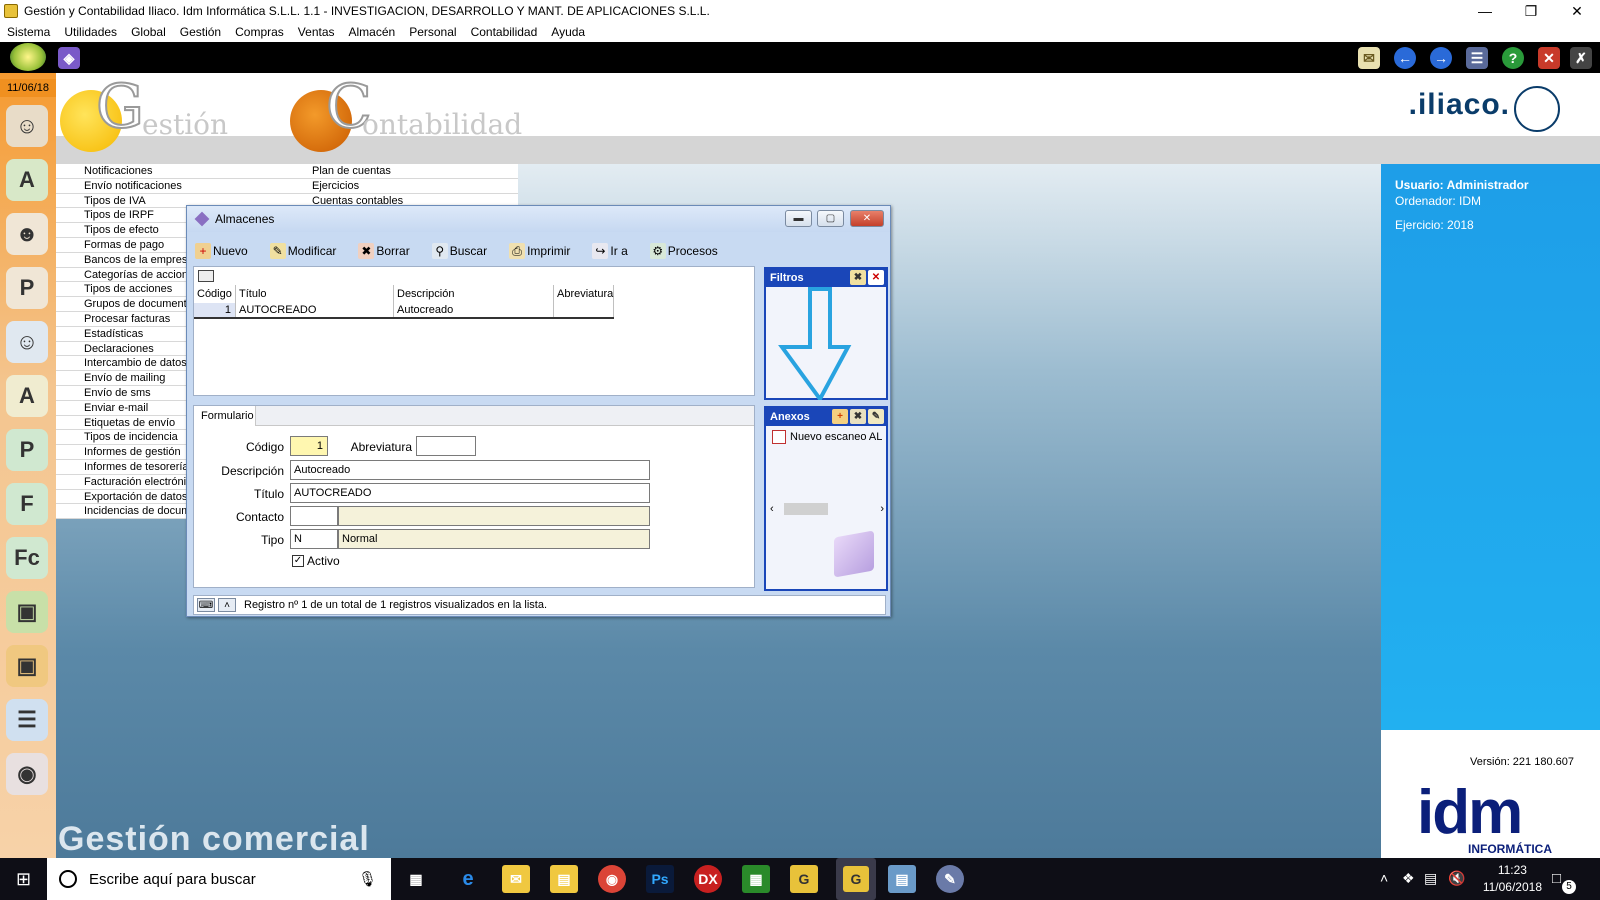  I want to click on contacts-icon: ☺, so click(27, 342).